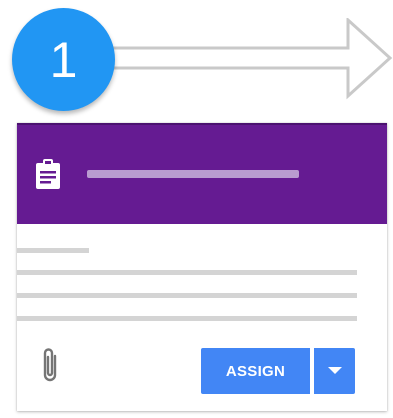 Image resolution: width=393 pixels, height=418 pixels. I want to click on assign-button: ASSIGN, so click(255, 371).